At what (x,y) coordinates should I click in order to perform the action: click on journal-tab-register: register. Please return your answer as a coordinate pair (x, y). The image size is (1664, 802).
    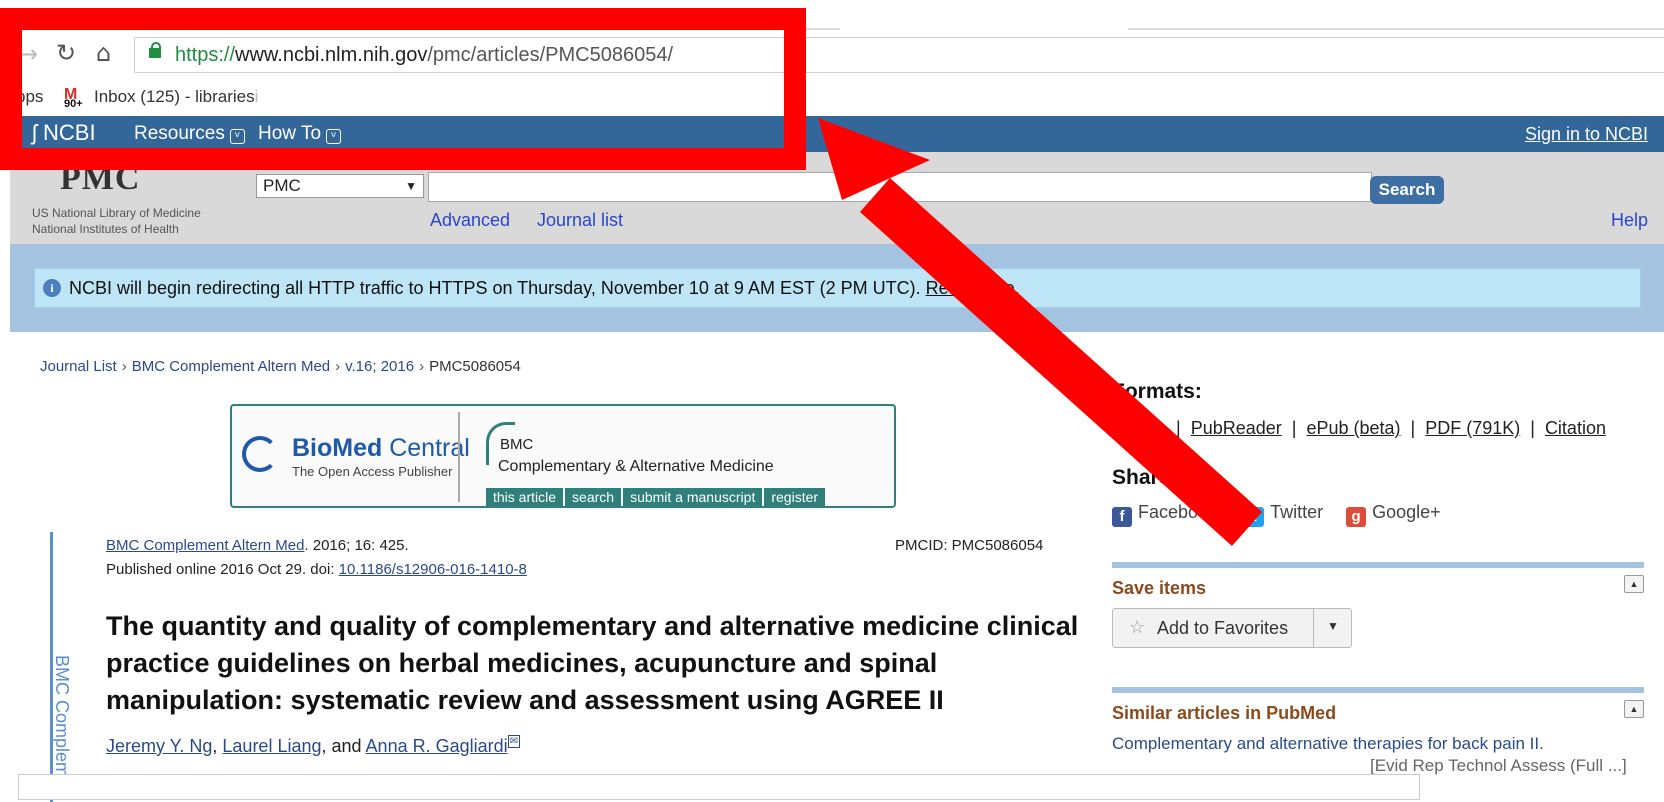
    Looking at the image, I should click on (795, 497).